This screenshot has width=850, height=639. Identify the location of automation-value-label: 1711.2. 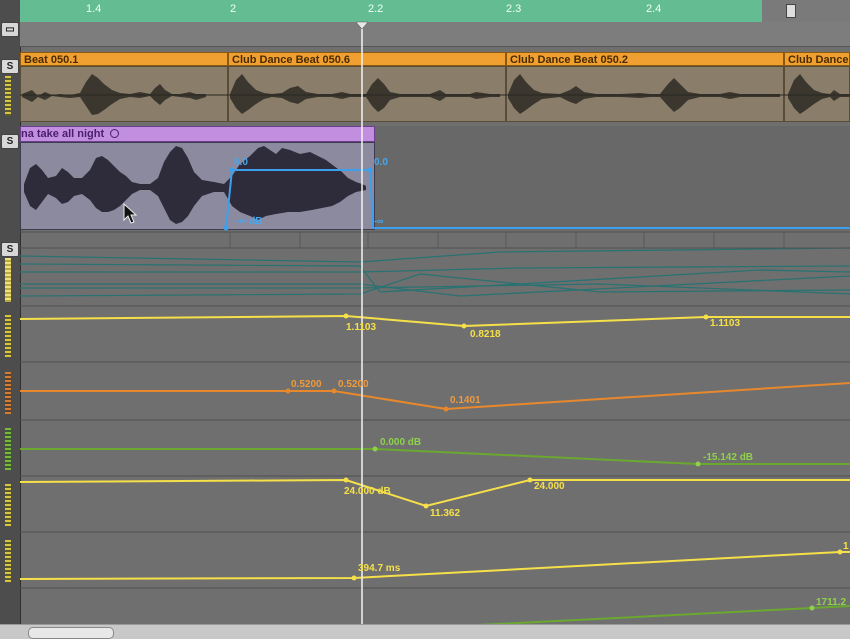
(831, 602).